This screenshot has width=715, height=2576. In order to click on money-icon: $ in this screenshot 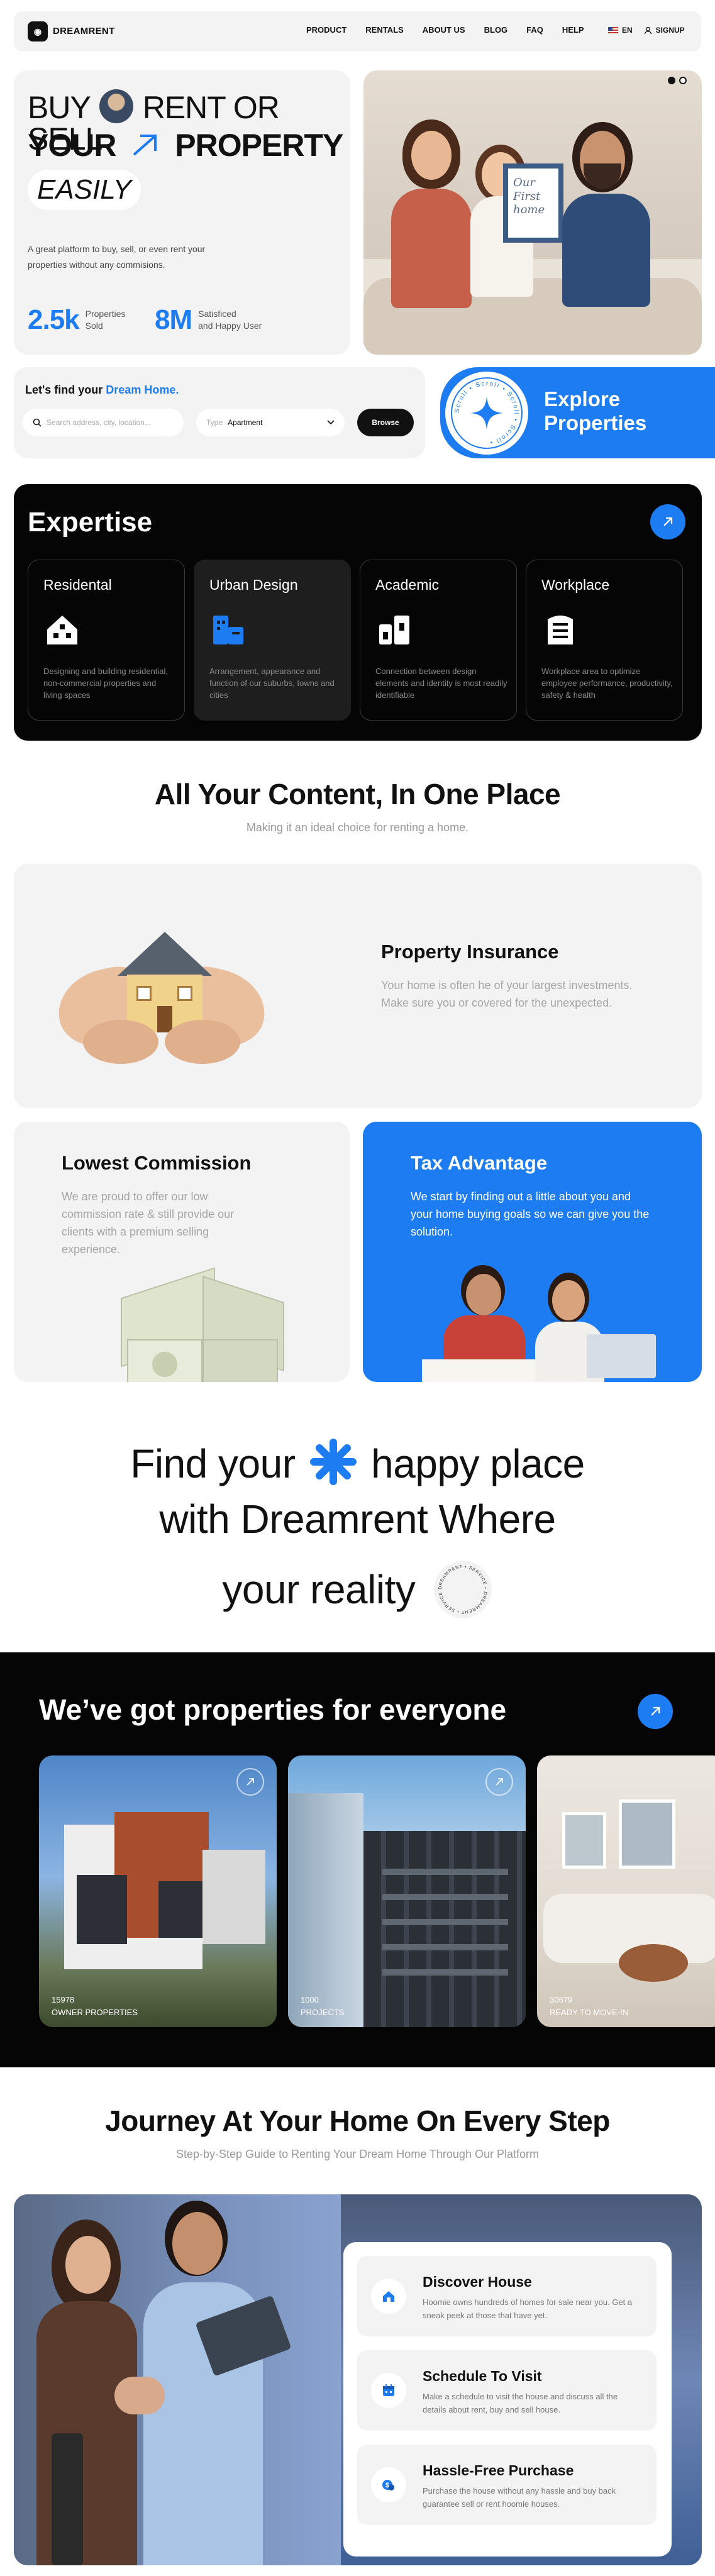, I will do `click(388, 2484)`.